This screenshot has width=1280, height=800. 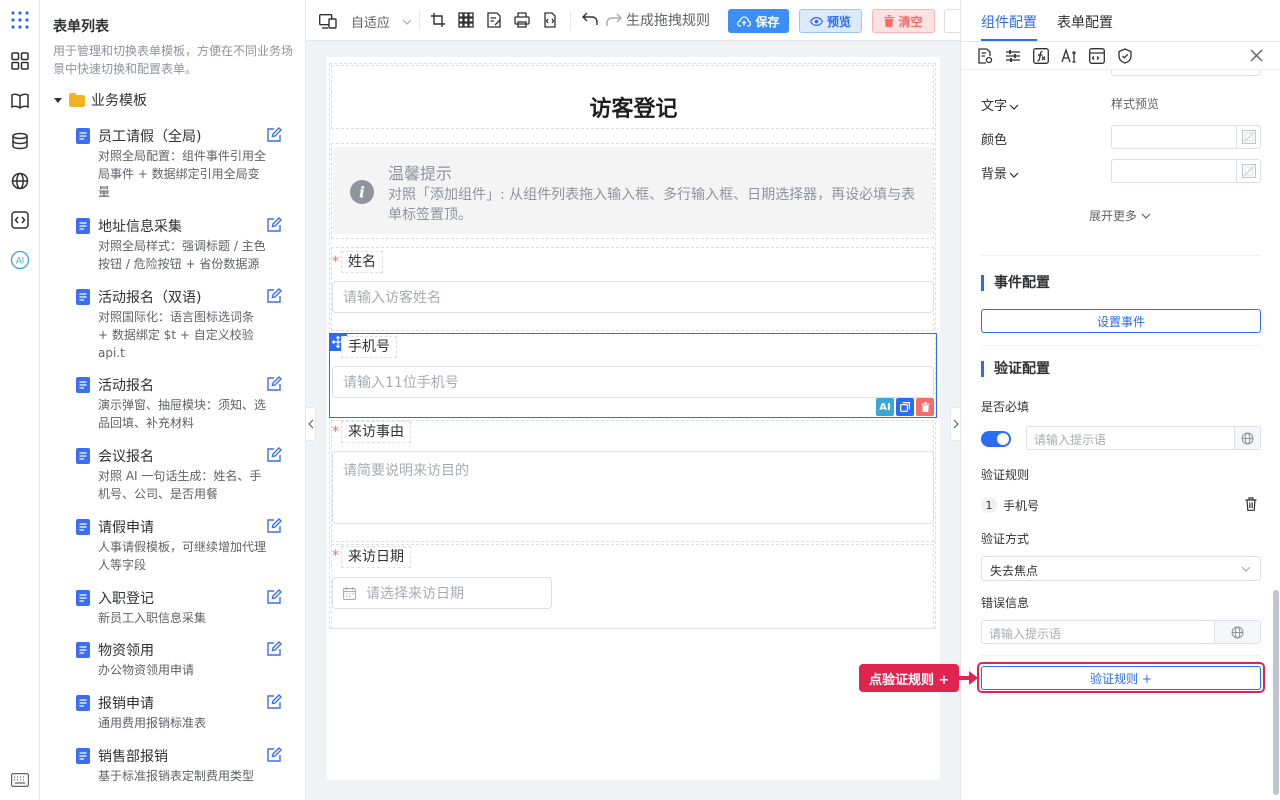 What do you see at coordinates (176, 776) in the screenshot?
I see `template-description: 基于标准报销表定制费用类型` at bounding box center [176, 776].